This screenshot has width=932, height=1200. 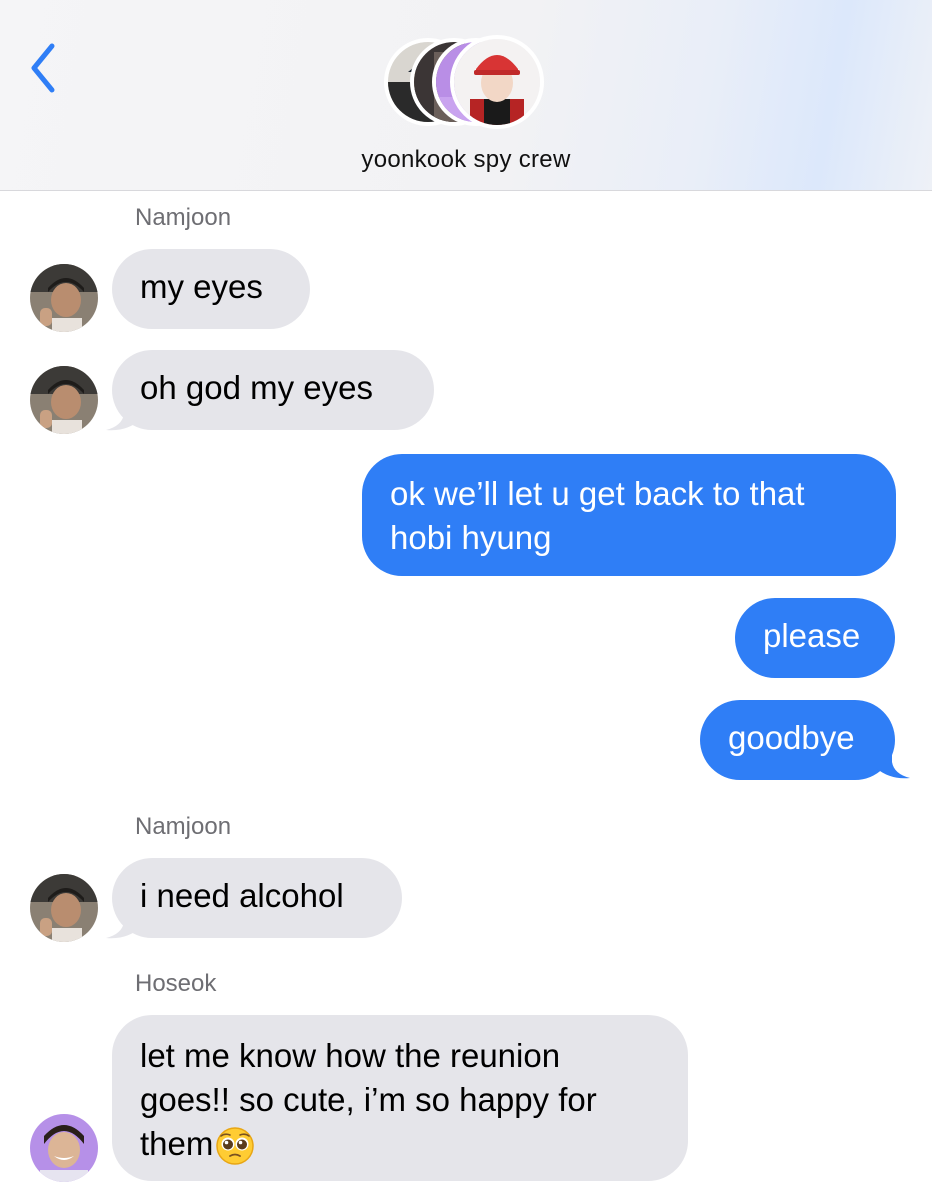 What do you see at coordinates (791, 737) in the screenshot?
I see `message-text: goodbye` at bounding box center [791, 737].